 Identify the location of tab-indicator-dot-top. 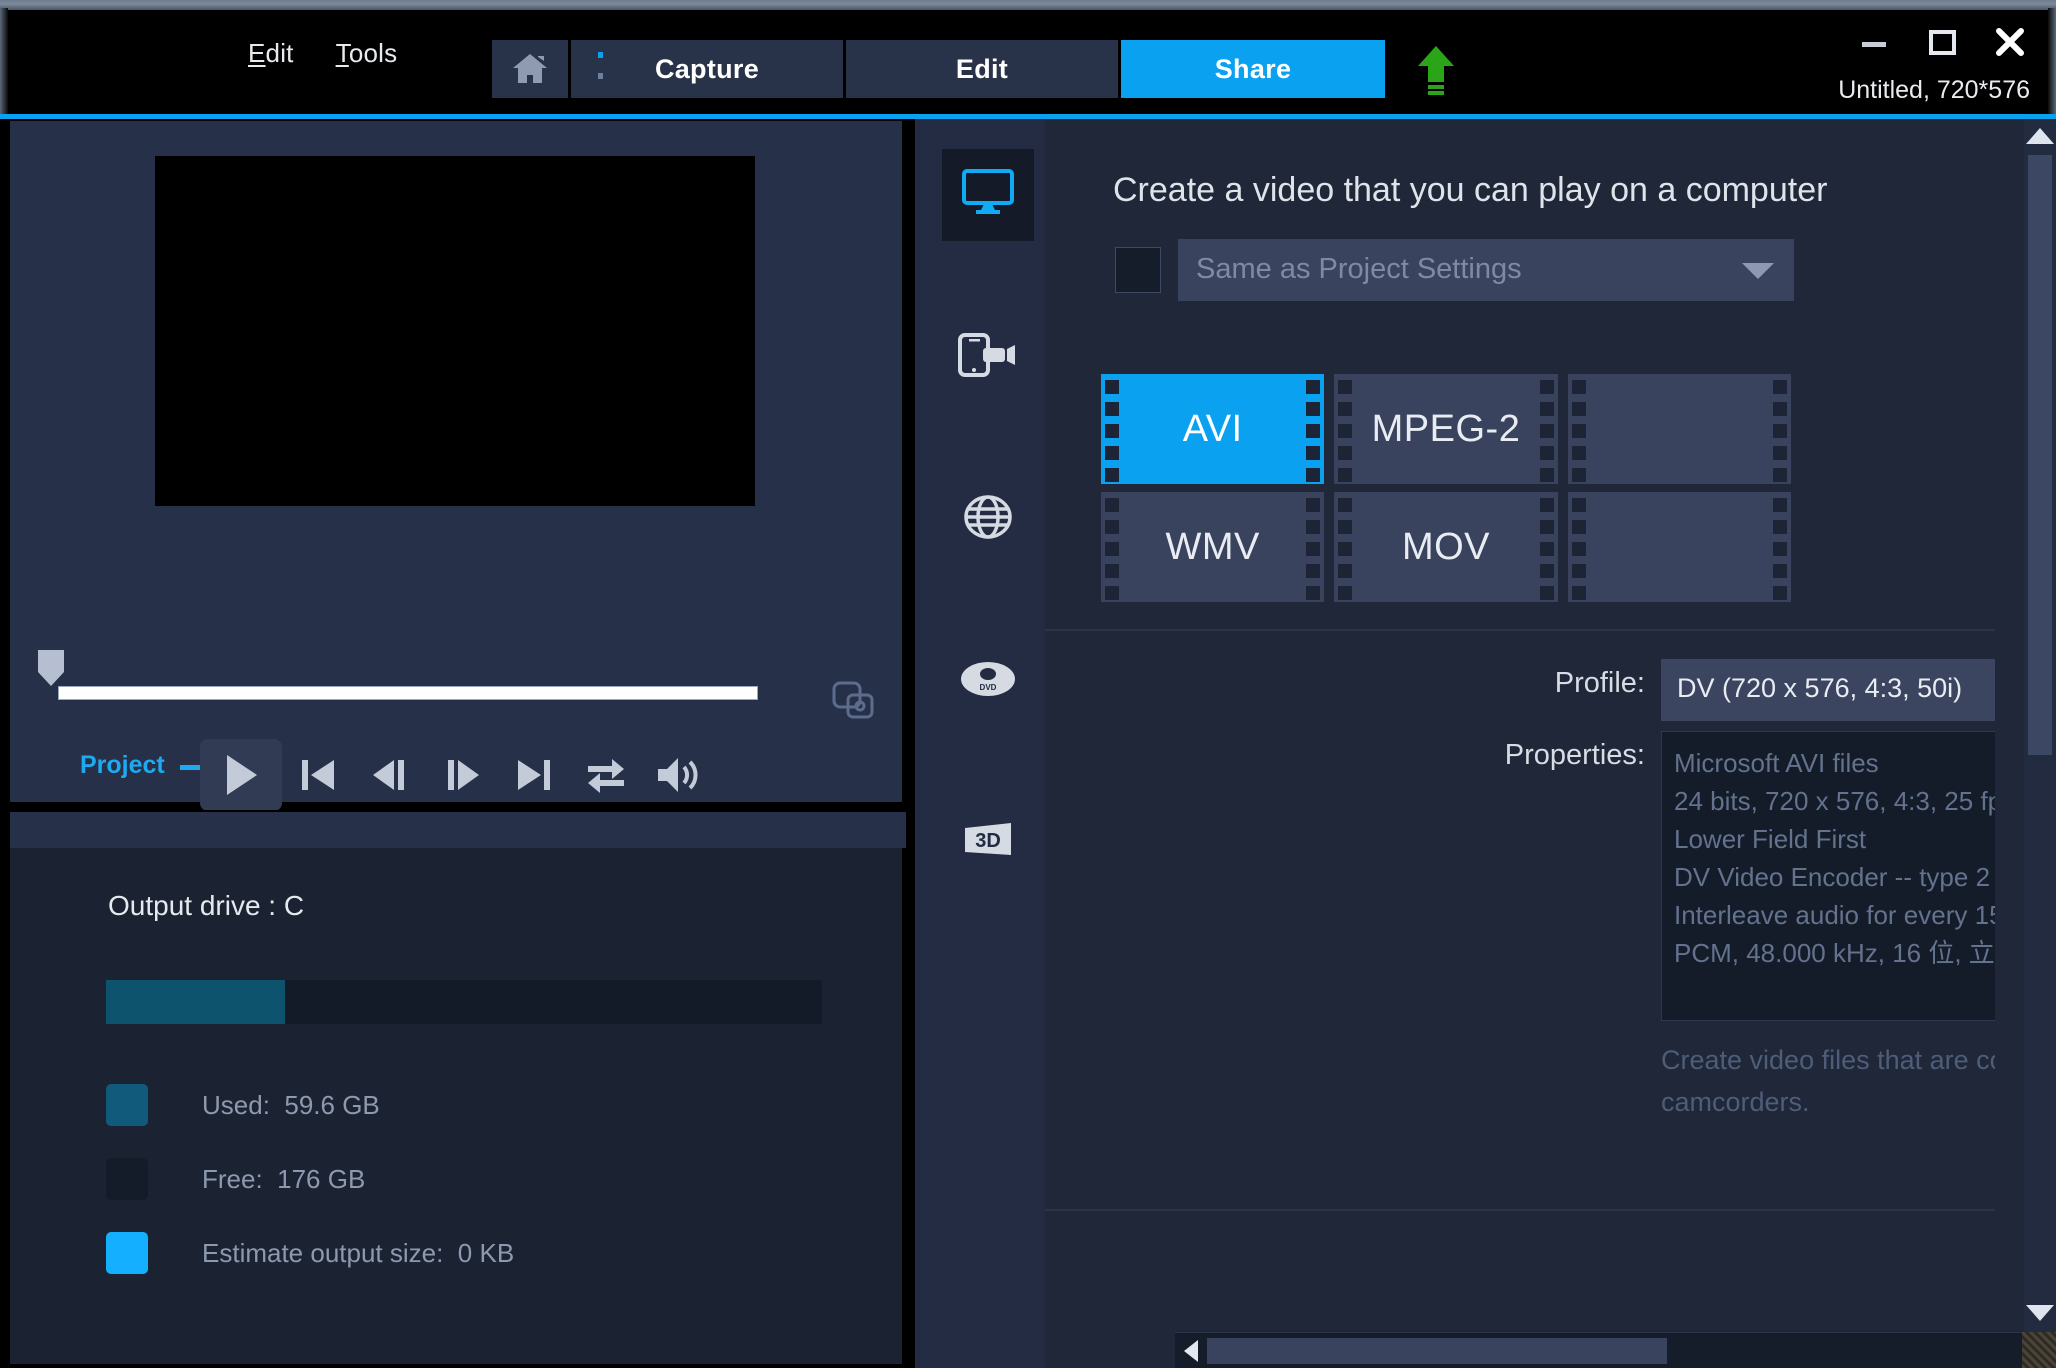
(600, 55).